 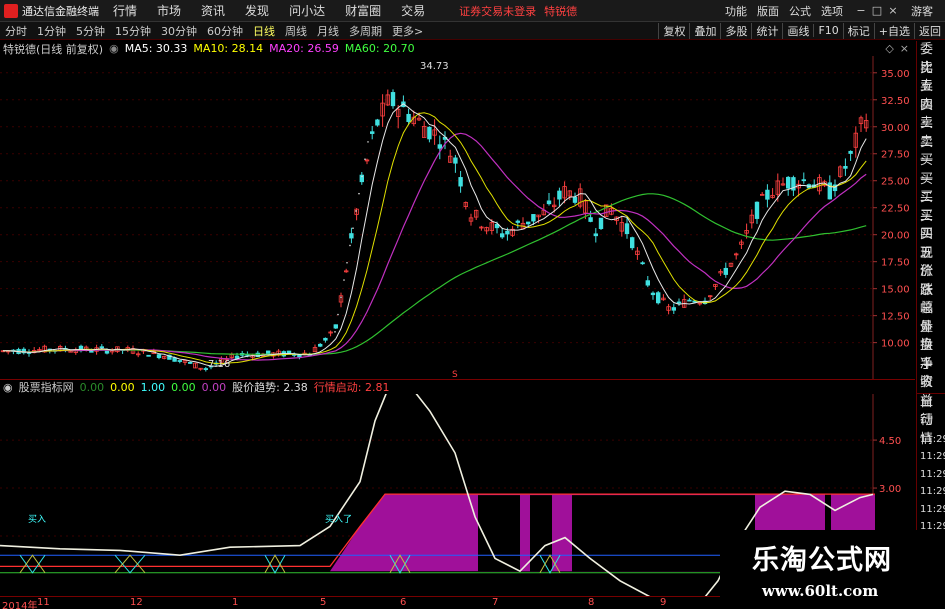 What do you see at coordinates (225, 31) in the screenshot?
I see `period-60min: 60分钟` at bounding box center [225, 31].